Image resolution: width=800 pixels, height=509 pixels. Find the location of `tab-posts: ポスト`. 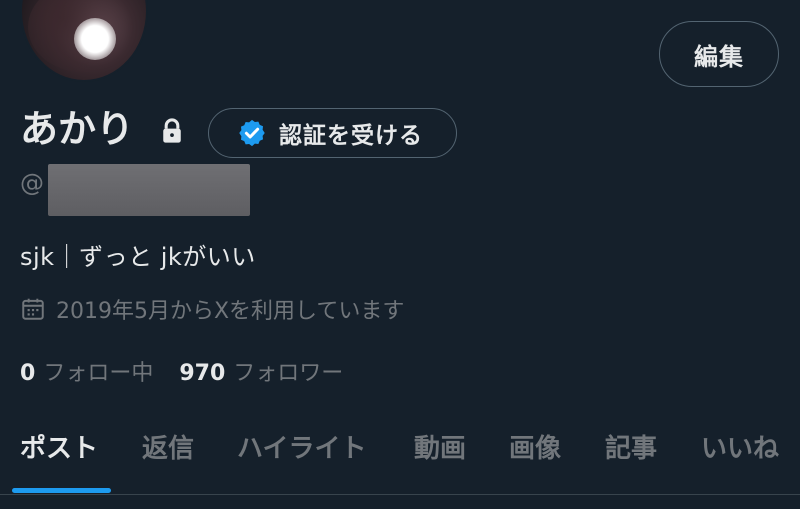

tab-posts: ポスト is located at coordinates (59, 446).